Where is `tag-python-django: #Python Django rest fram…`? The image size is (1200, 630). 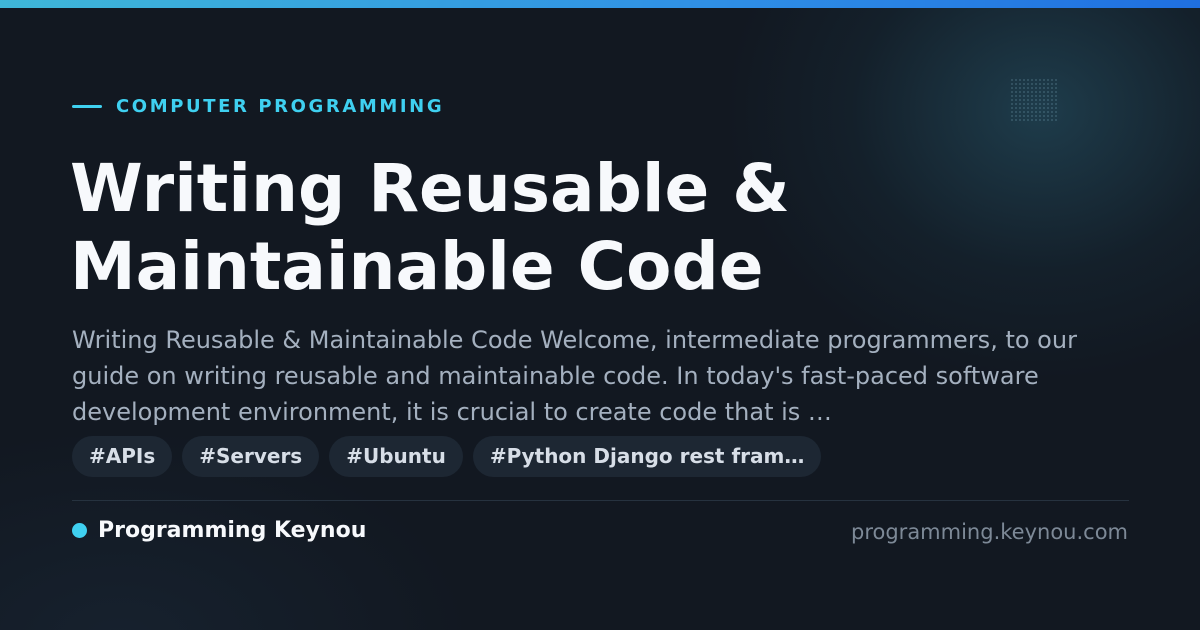
tag-python-django: #Python Django rest fram… is located at coordinates (647, 456).